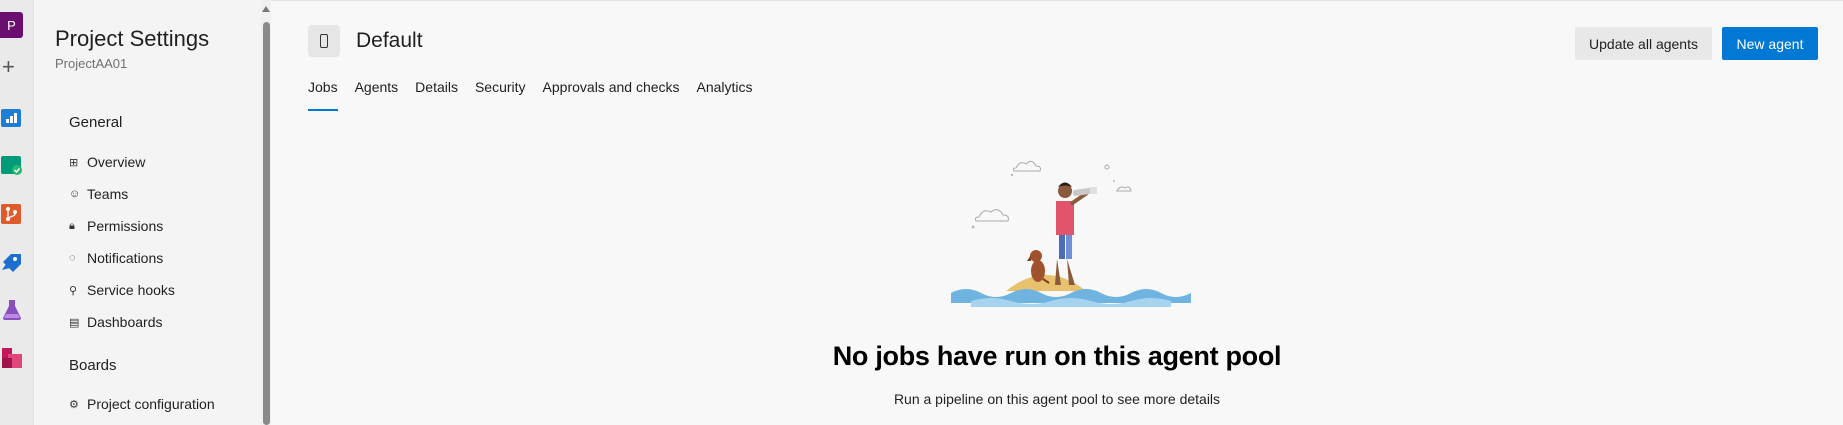 This screenshot has height=425, width=1843. What do you see at coordinates (151, 404) in the screenshot?
I see `nav-item-label: Project configuration` at bounding box center [151, 404].